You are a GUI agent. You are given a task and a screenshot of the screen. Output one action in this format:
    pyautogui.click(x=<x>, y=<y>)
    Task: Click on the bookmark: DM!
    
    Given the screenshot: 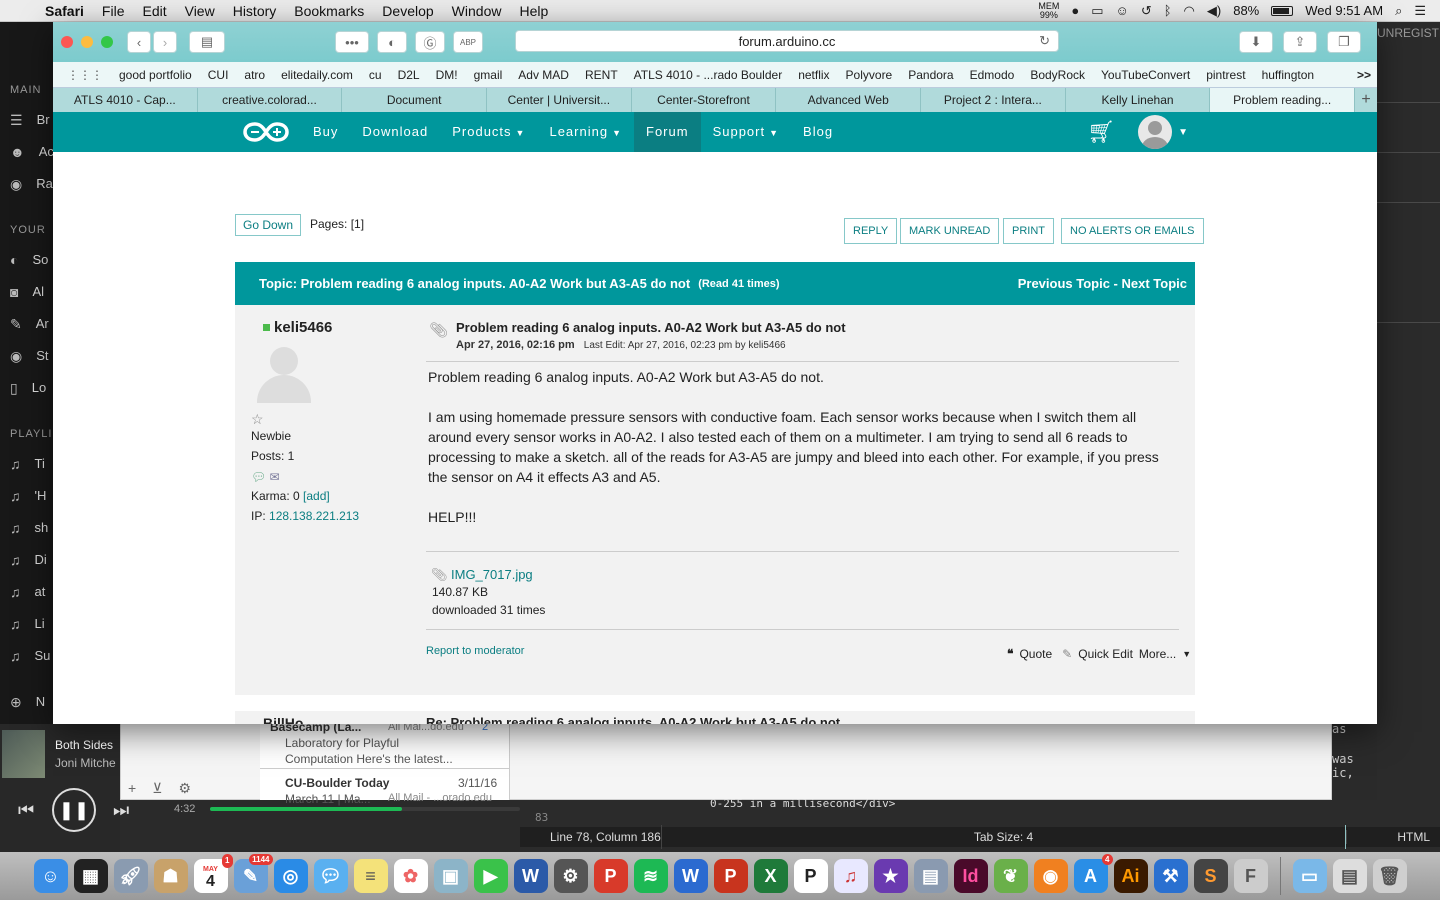 What is the action you would take?
    pyautogui.click(x=447, y=75)
    